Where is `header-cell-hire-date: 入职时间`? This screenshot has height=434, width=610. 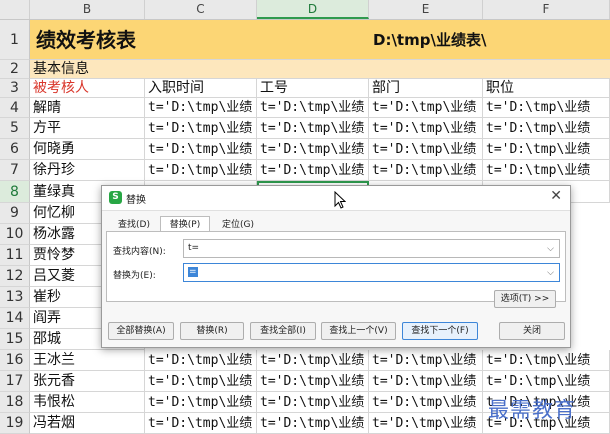 header-cell-hire-date: 入职时间 is located at coordinates (201, 88).